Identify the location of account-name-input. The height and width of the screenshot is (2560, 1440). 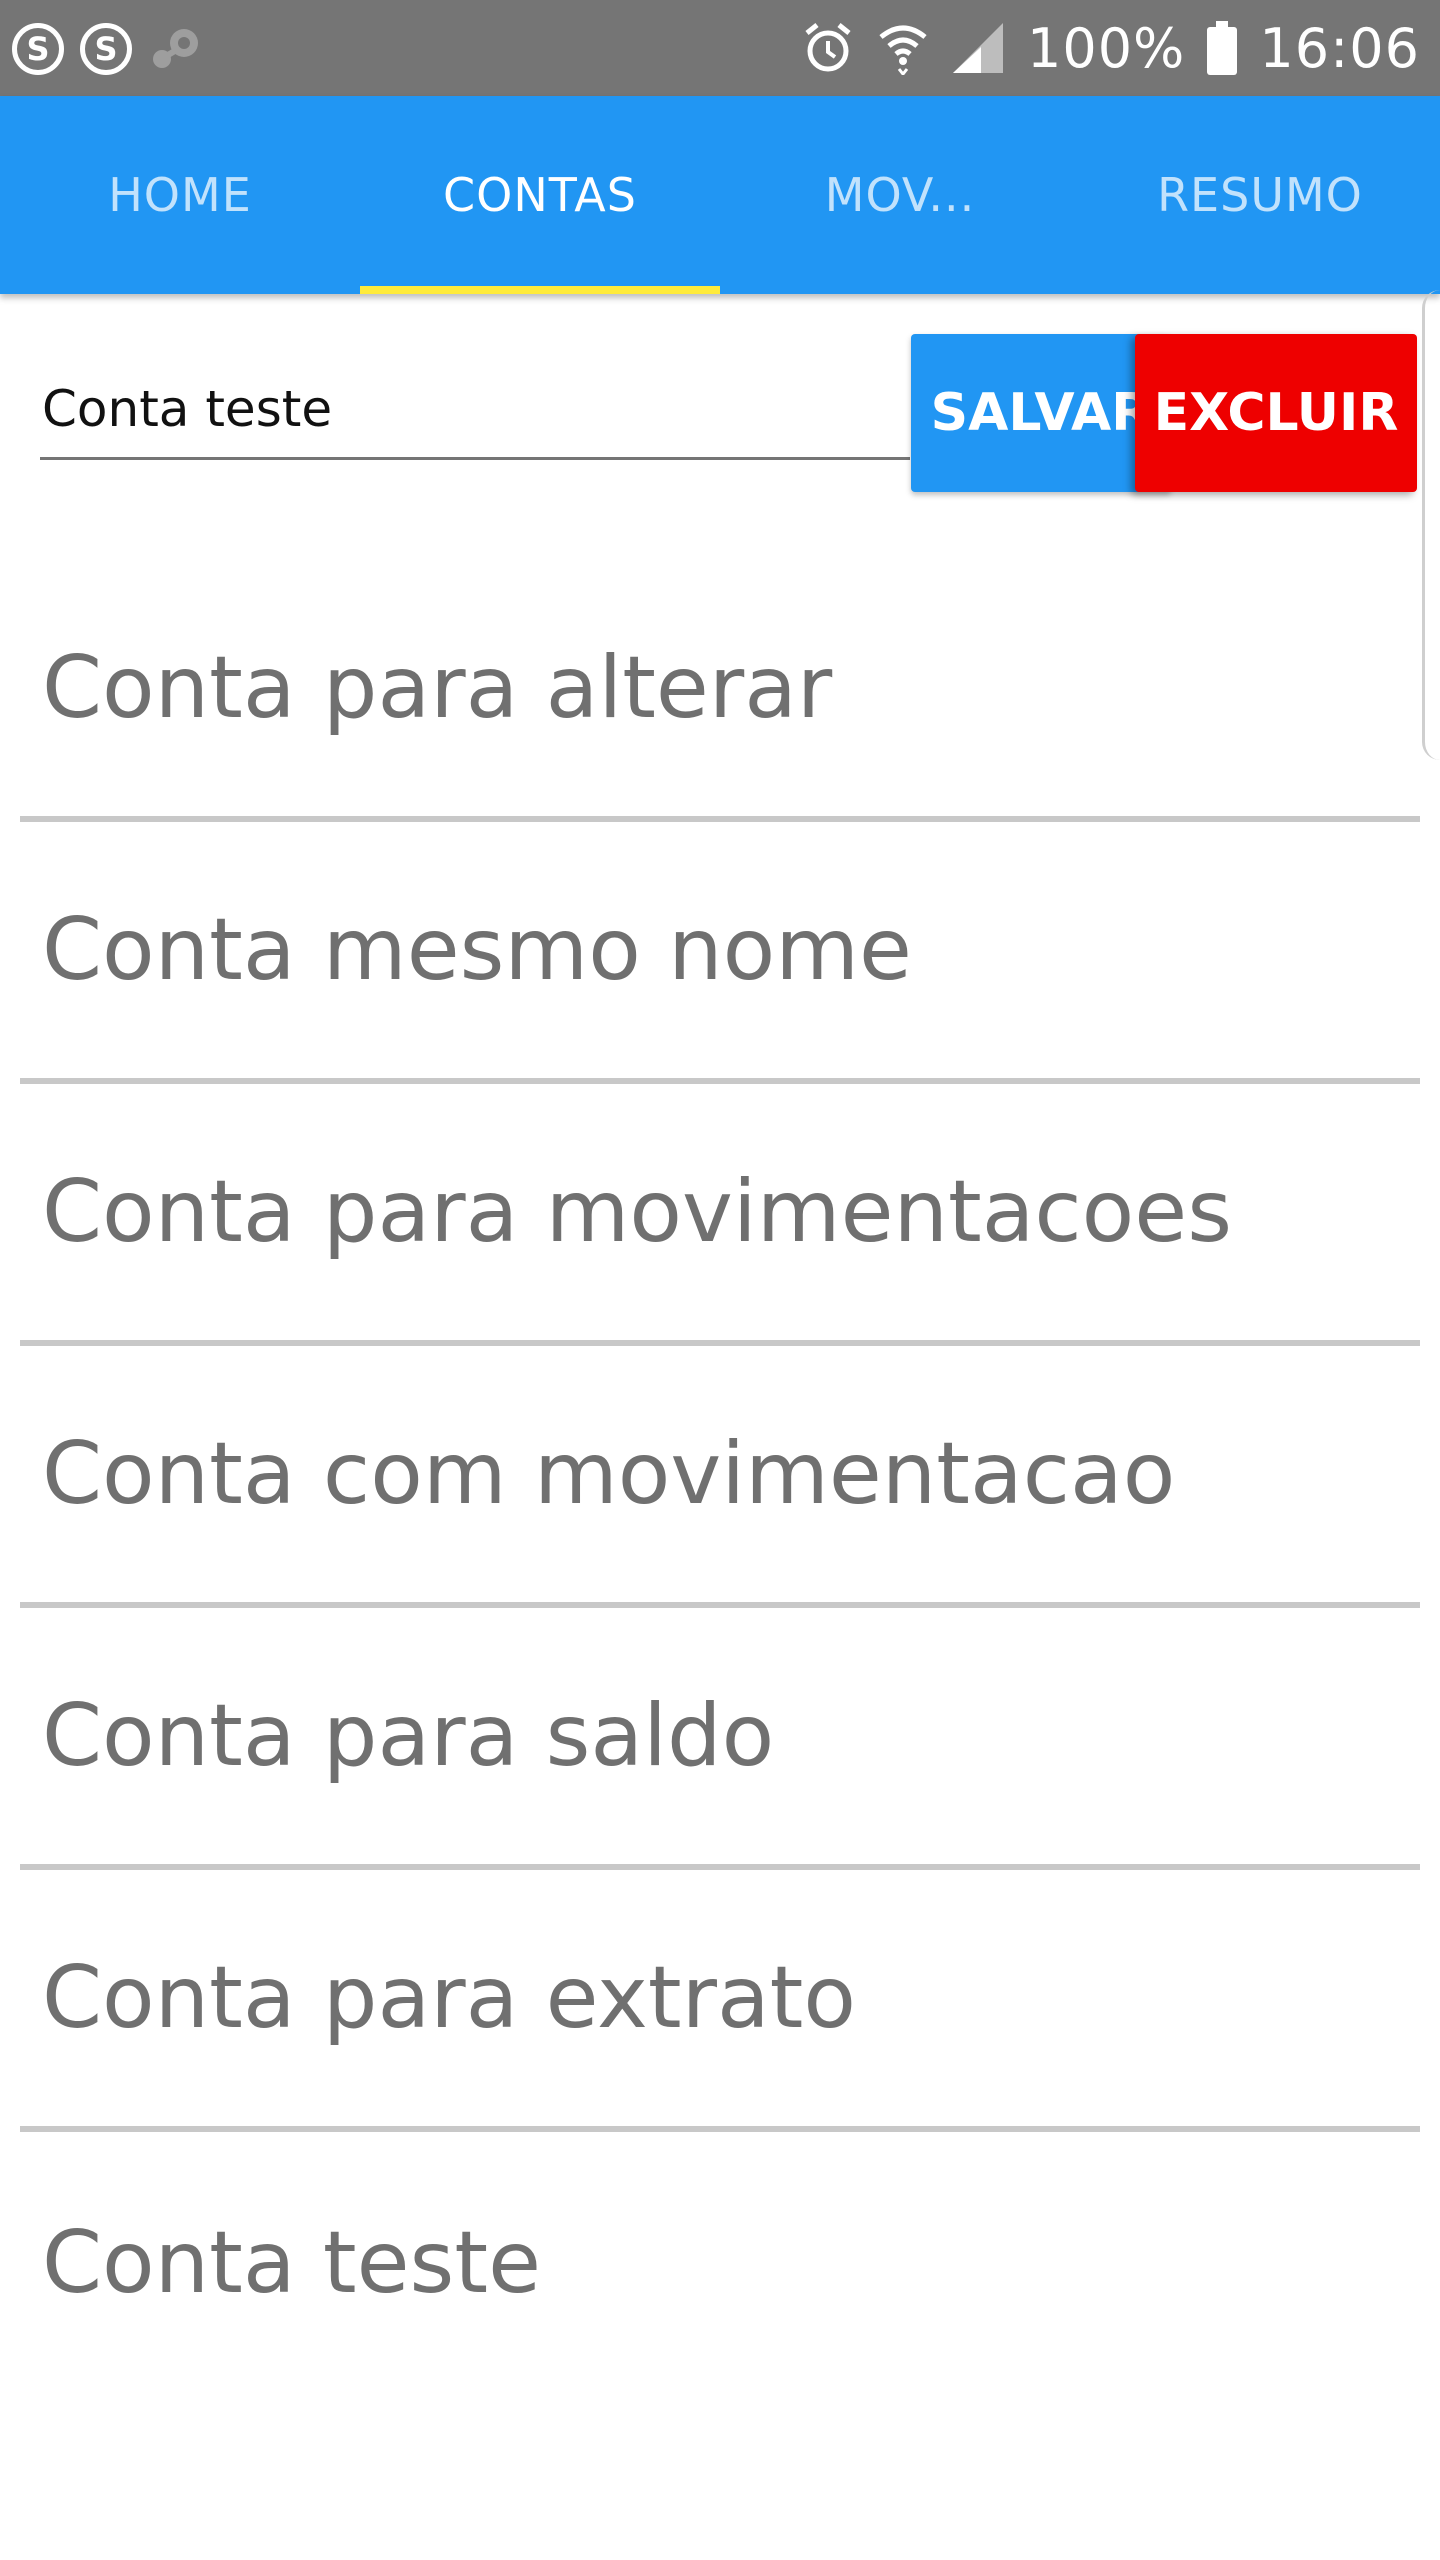
(475, 410).